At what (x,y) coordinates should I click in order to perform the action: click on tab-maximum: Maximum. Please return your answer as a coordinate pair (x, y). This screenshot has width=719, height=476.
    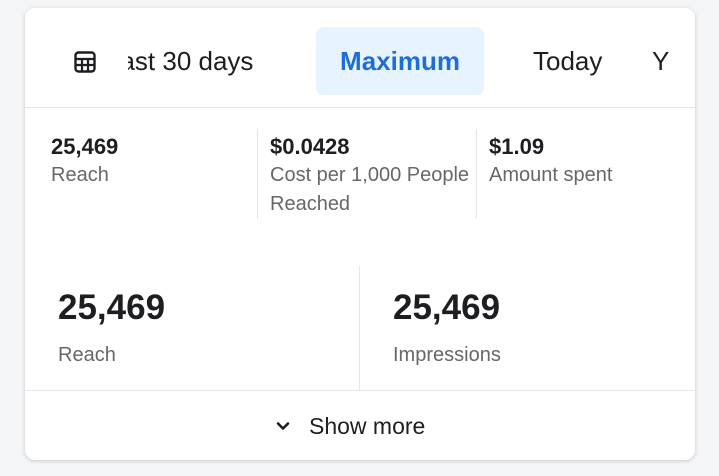
    Looking at the image, I should click on (400, 61).